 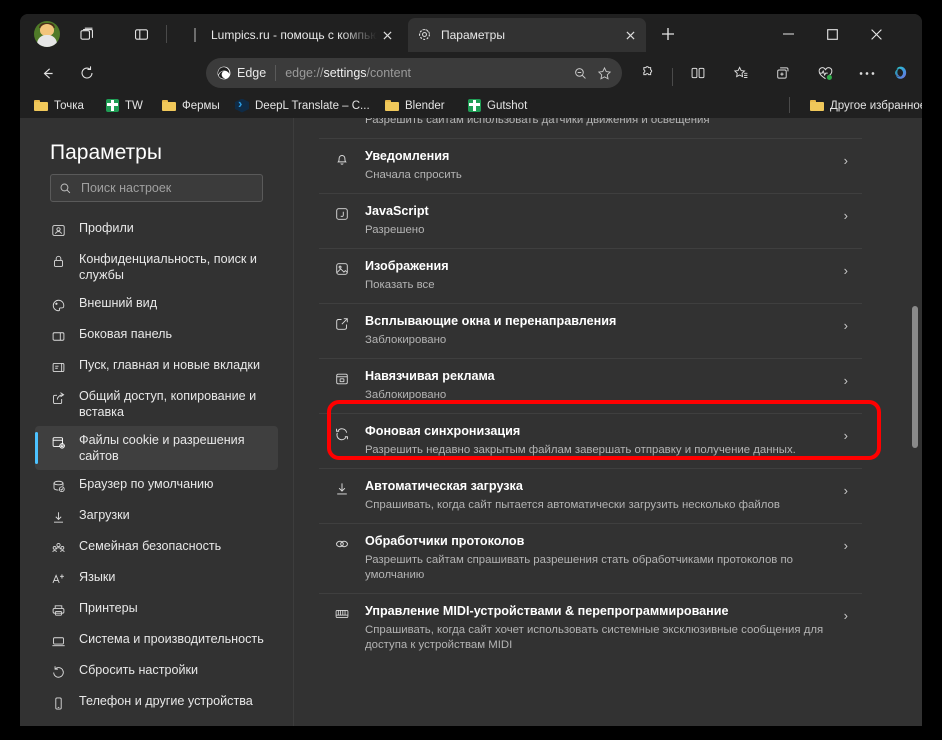 I want to click on sidebar-item-privacy: Конфиденциальность, поиск и службы, so click(x=156, y=267).